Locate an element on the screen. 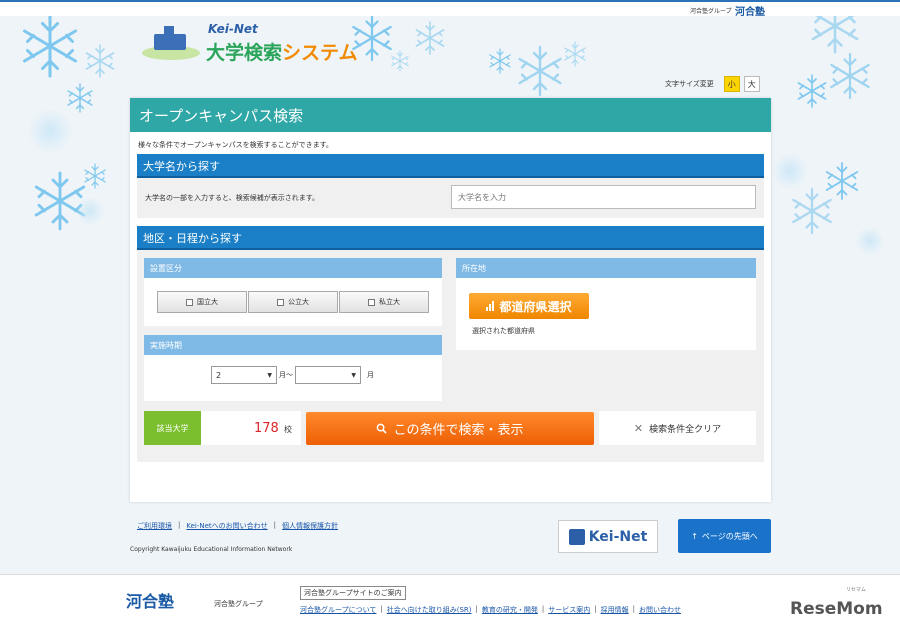 The image size is (900, 635). font-size-switcher: 文字サイズ変更 小 大 is located at coordinates (712, 84).